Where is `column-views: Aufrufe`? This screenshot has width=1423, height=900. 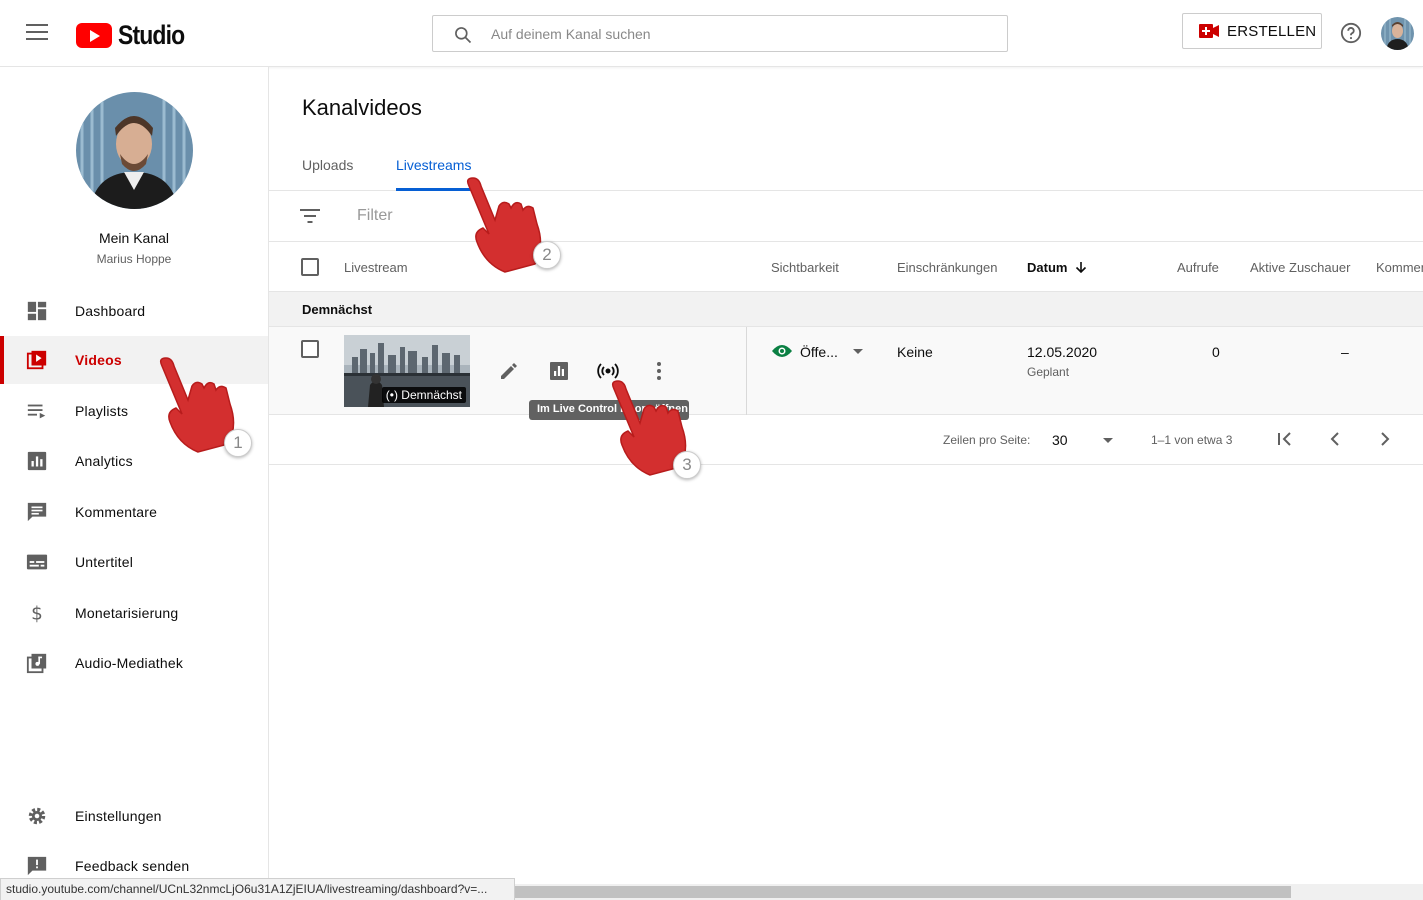
column-views: Aufrufe is located at coordinates (1198, 267).